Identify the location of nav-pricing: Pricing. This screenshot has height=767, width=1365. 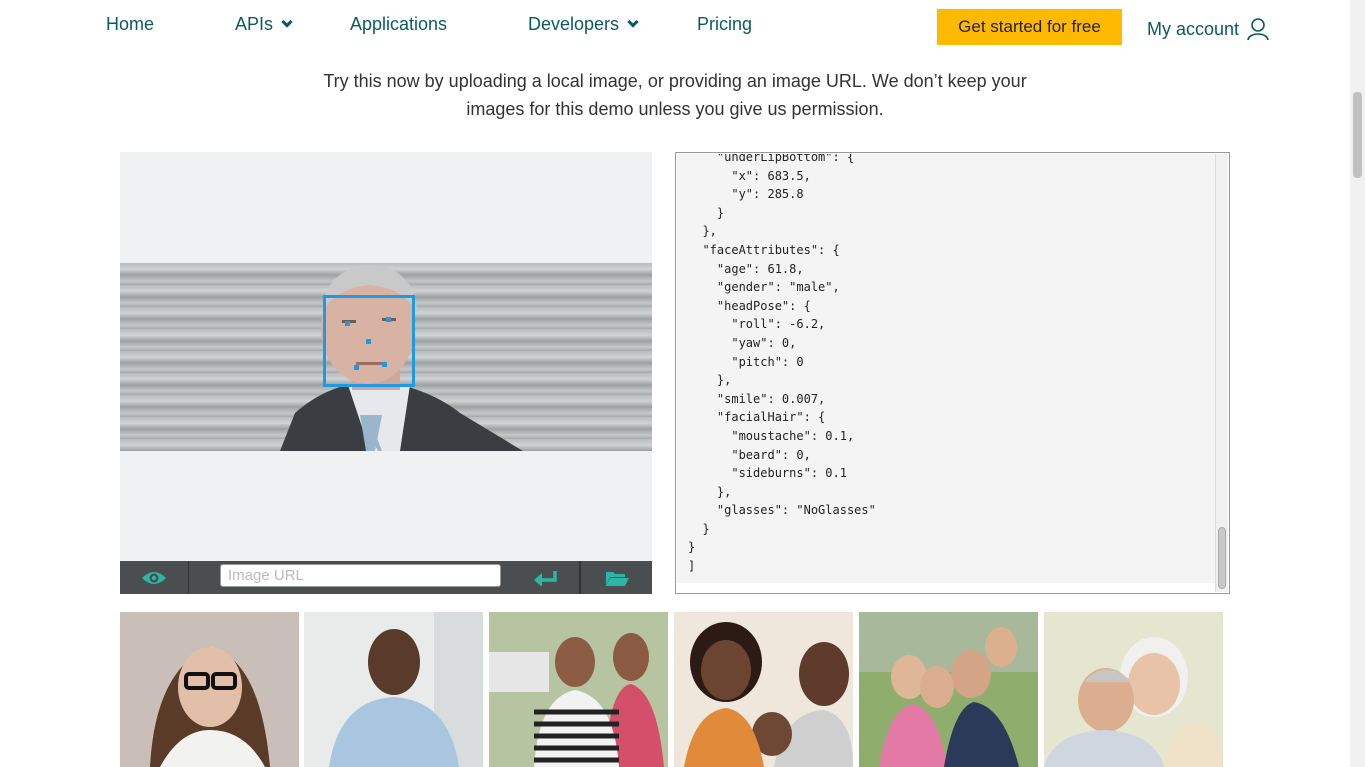
(724, 24).